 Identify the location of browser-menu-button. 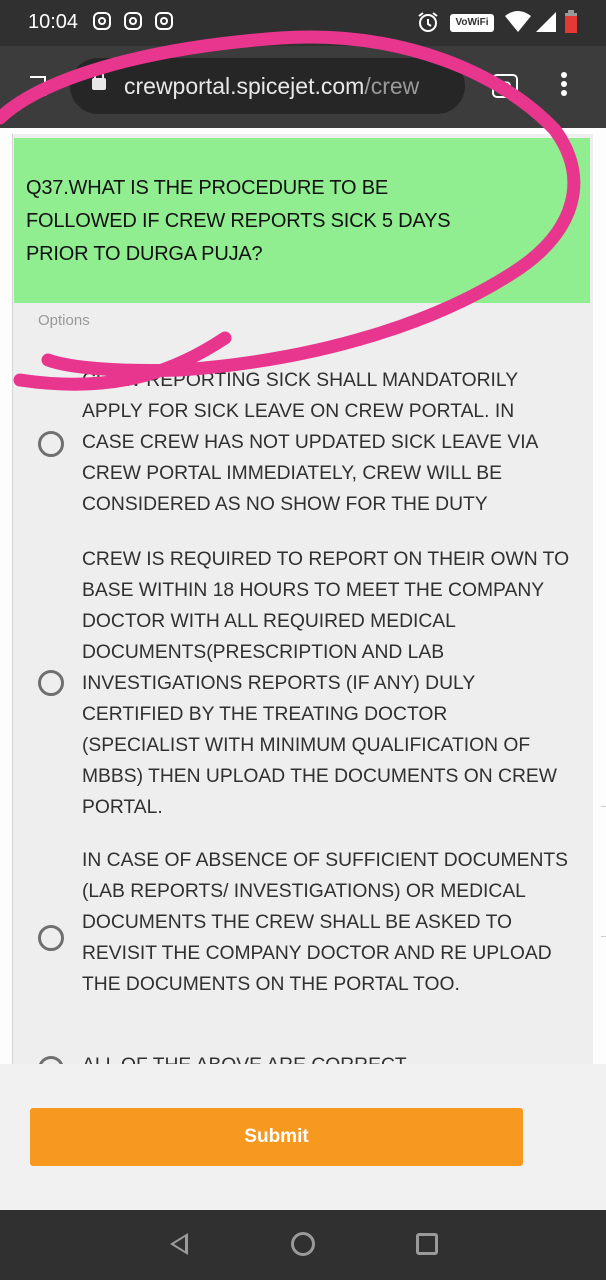
(564, 87).